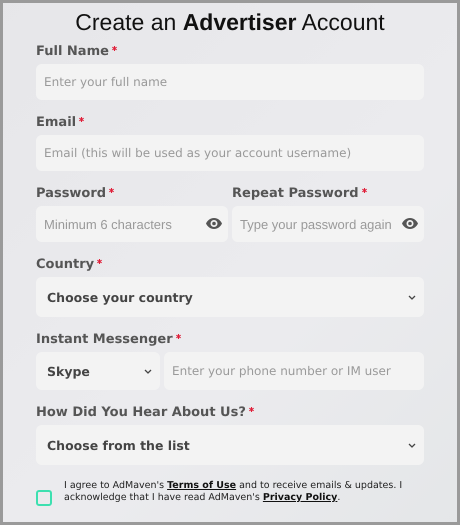 The height and width of the screenshot is (525, 460). What do you see at coordinates (295, 193) in the screenshot?
I see `field-label: Repeat Password` at bounding box center [295, 193].